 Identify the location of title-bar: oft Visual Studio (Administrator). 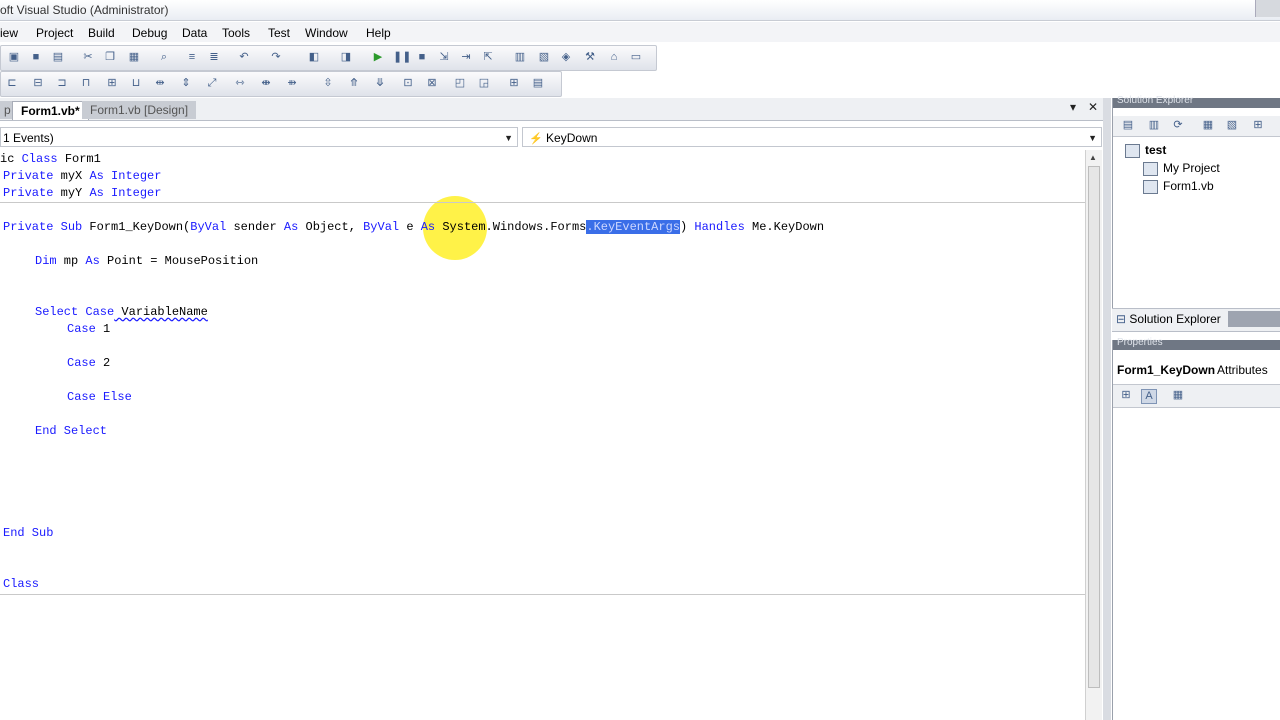
(640, 10).